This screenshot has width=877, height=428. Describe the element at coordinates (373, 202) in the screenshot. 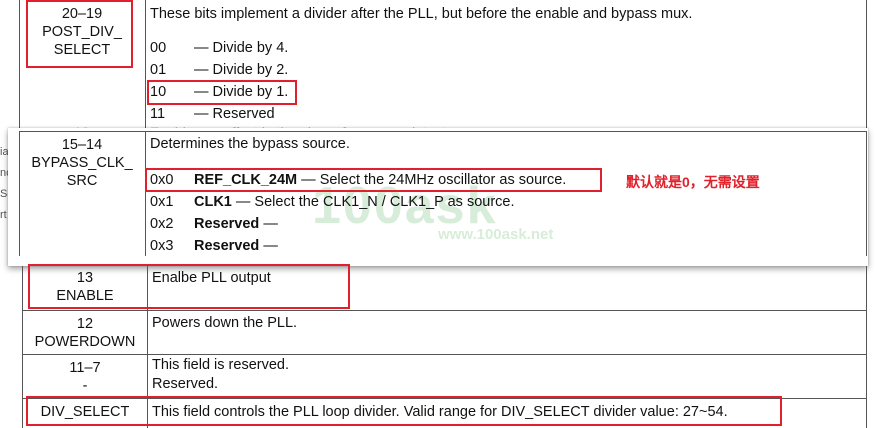

I see `option-text: — Select the CLK1_N / CLK1_P as source.` at that location.